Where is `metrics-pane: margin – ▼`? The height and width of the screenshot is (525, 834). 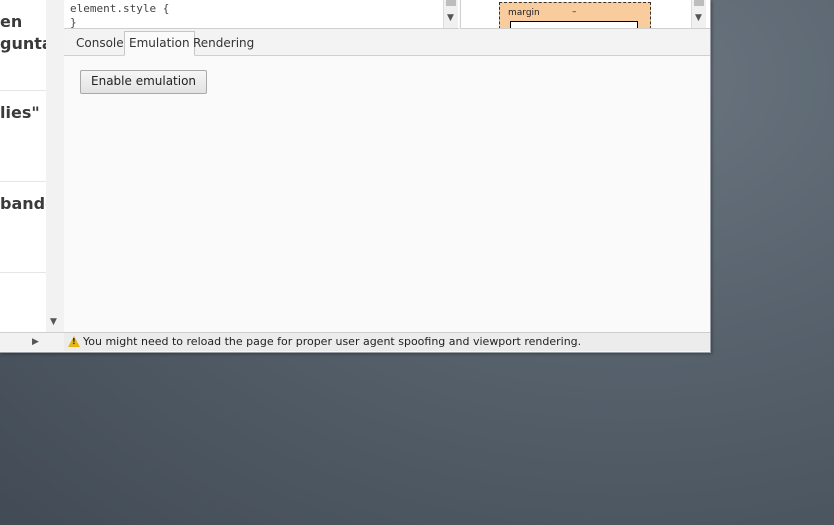
metrics-pane: margin – ▼ is located at coordinates (585, 14).